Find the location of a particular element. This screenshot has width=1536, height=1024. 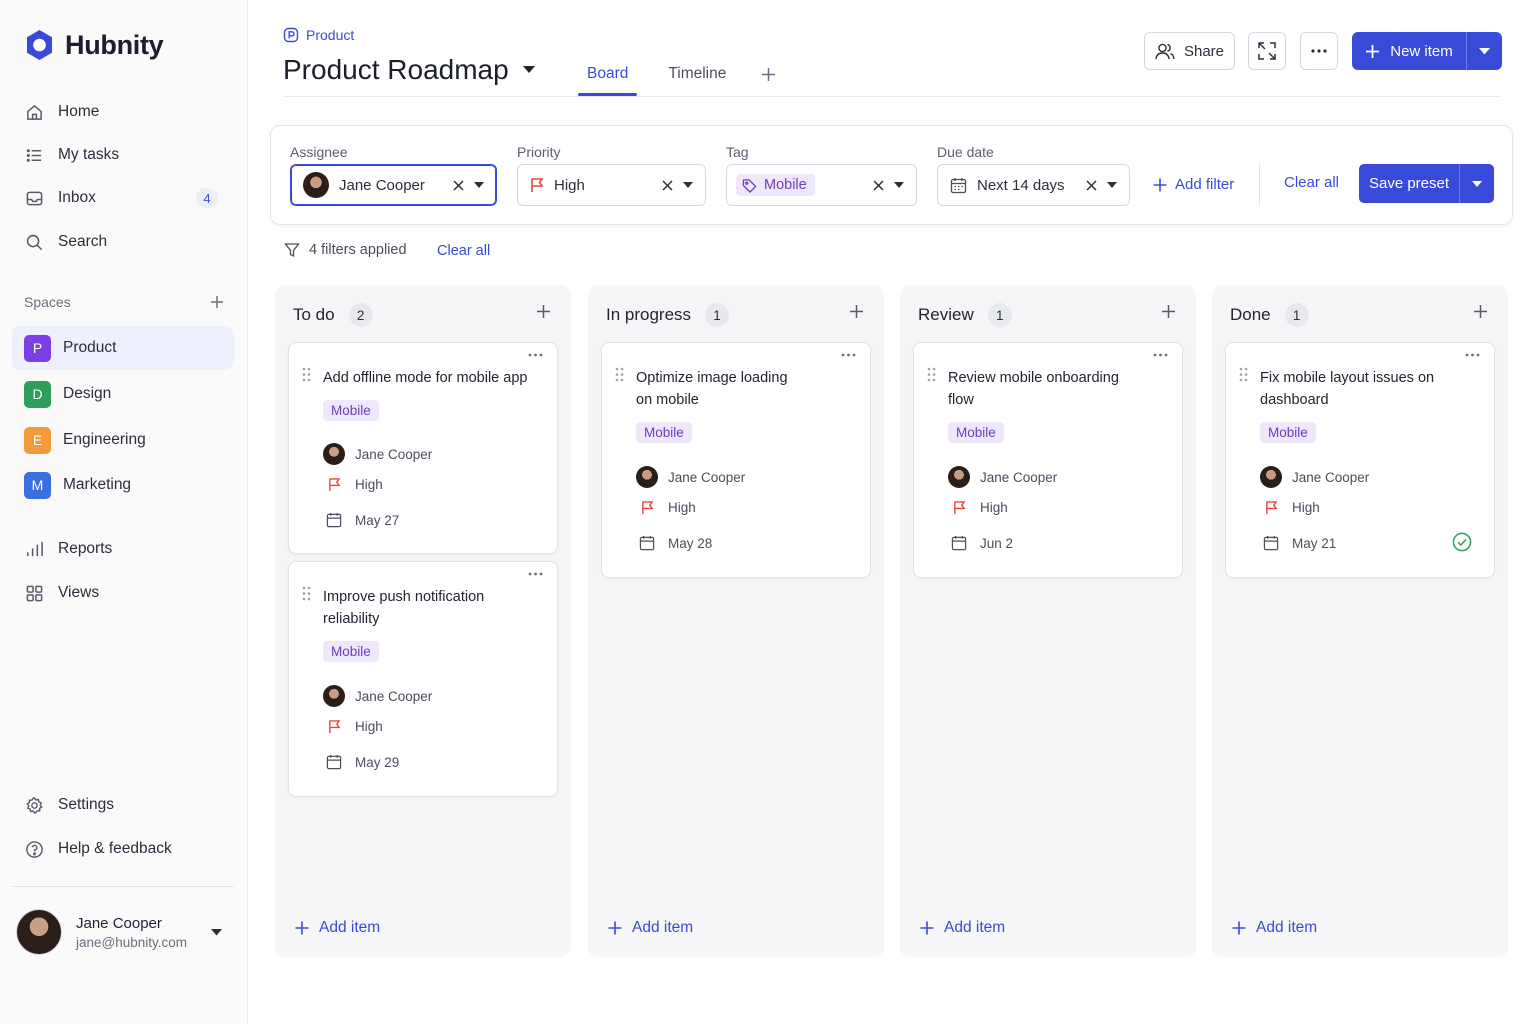

nav-my-tasks: My tasks is located at coordinates (124, 155).